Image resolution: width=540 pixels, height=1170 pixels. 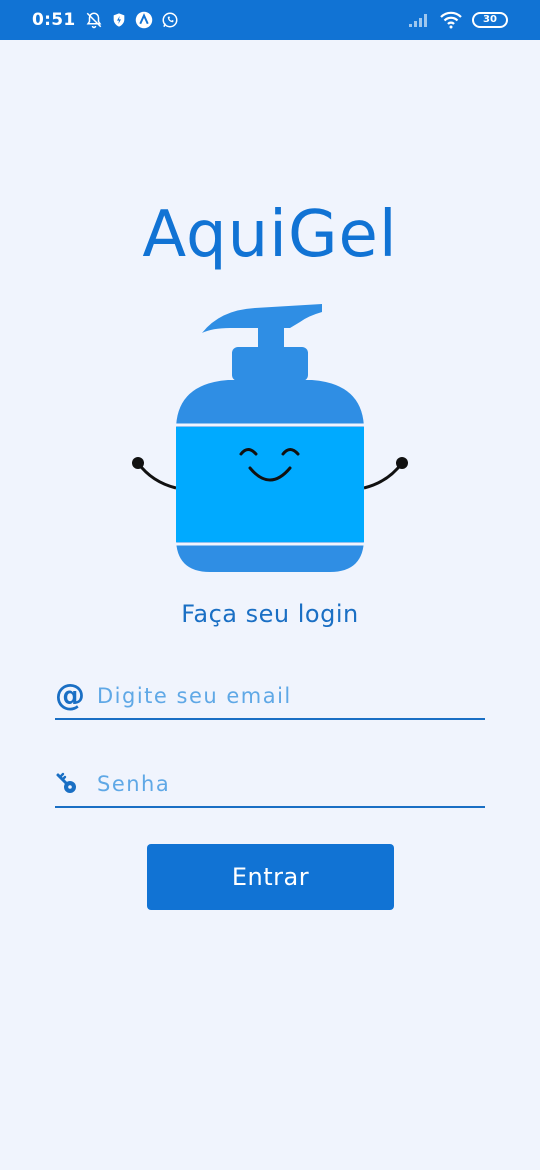 I want to click on notification-icons, so click(x=132, y=20).